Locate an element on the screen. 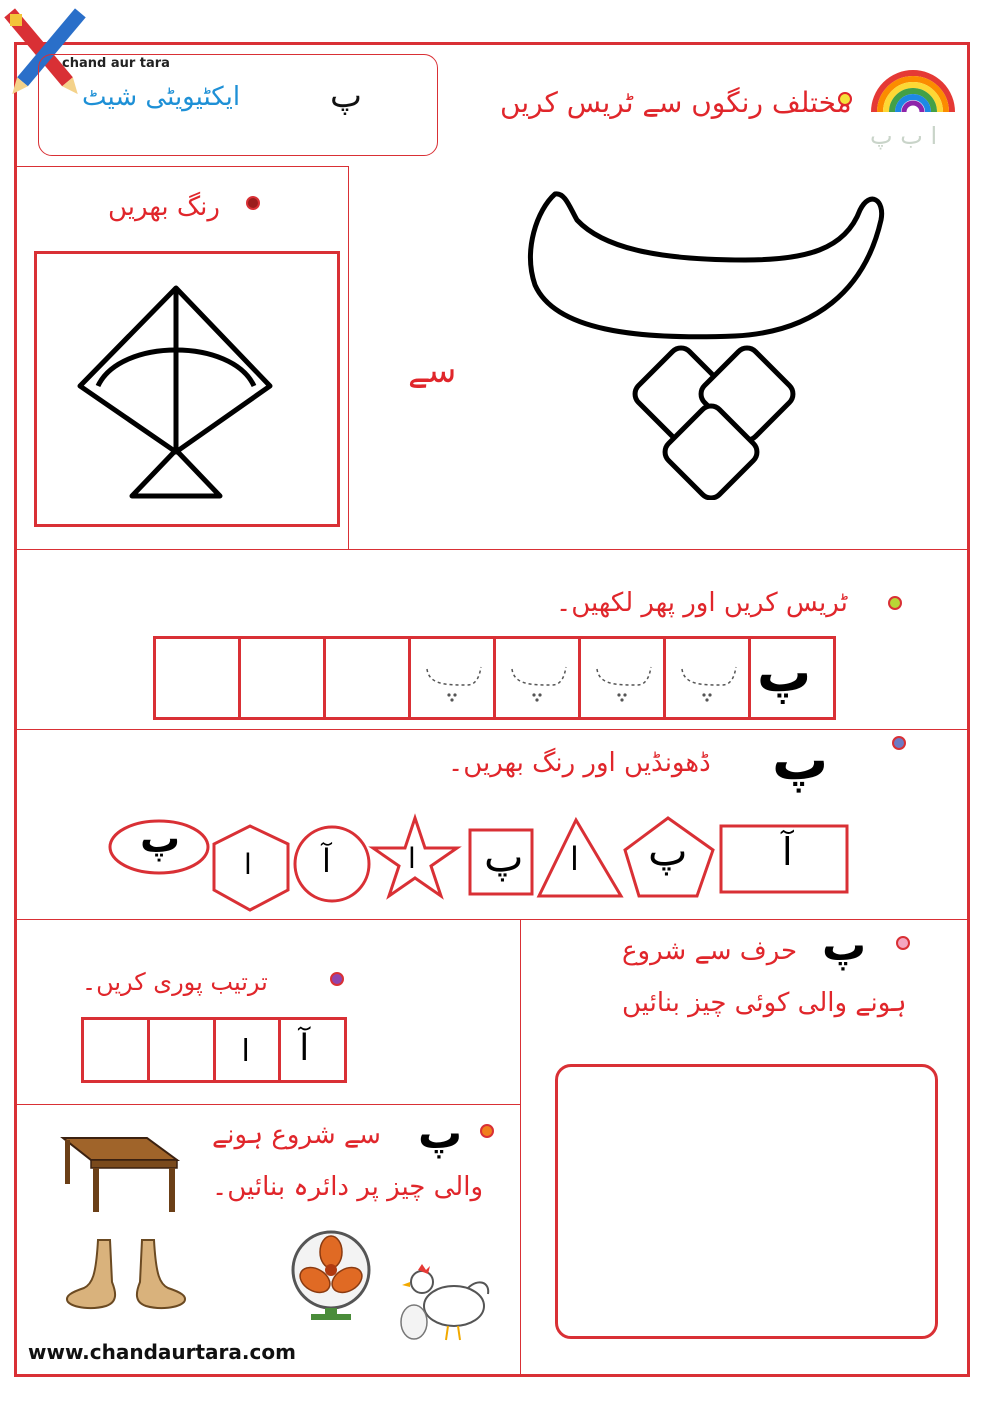 The image size is (992, 1403). alphabet-hint: ا ب پ is located at coordinates (904, 136).